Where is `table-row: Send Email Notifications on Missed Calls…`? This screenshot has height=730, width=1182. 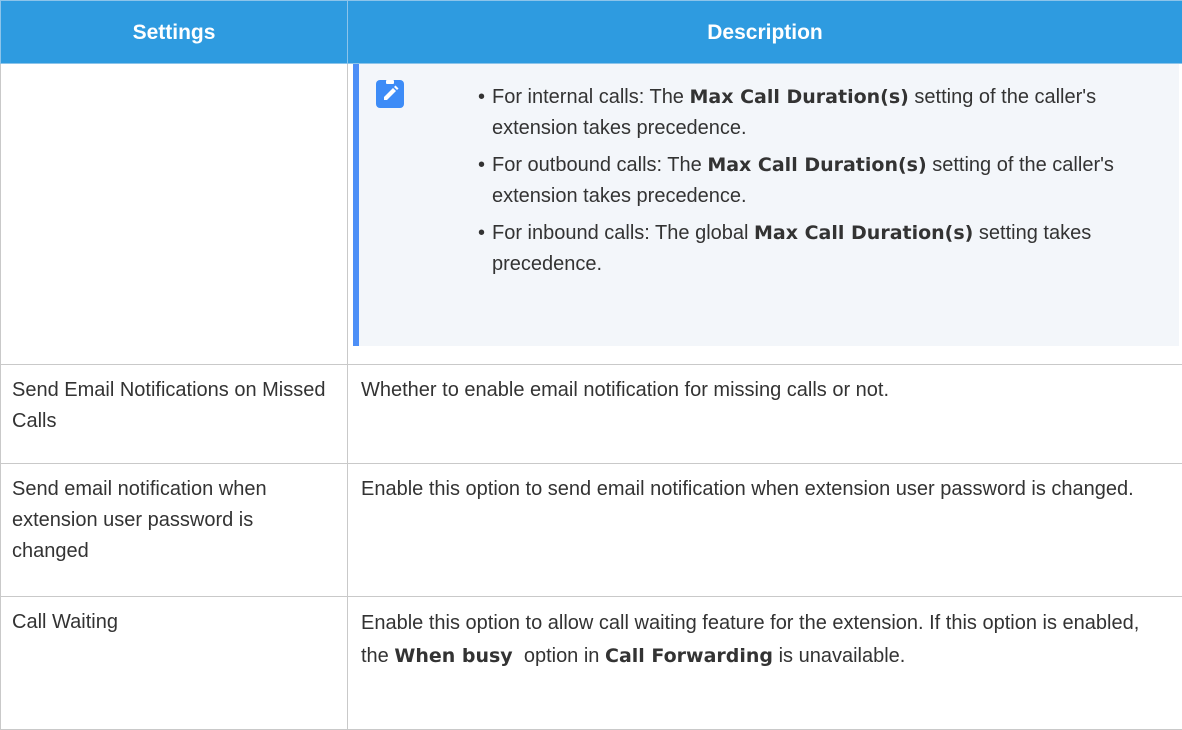 table-row: Send Email Notifications on Missed Calls… is located at coordinates (591, 414).